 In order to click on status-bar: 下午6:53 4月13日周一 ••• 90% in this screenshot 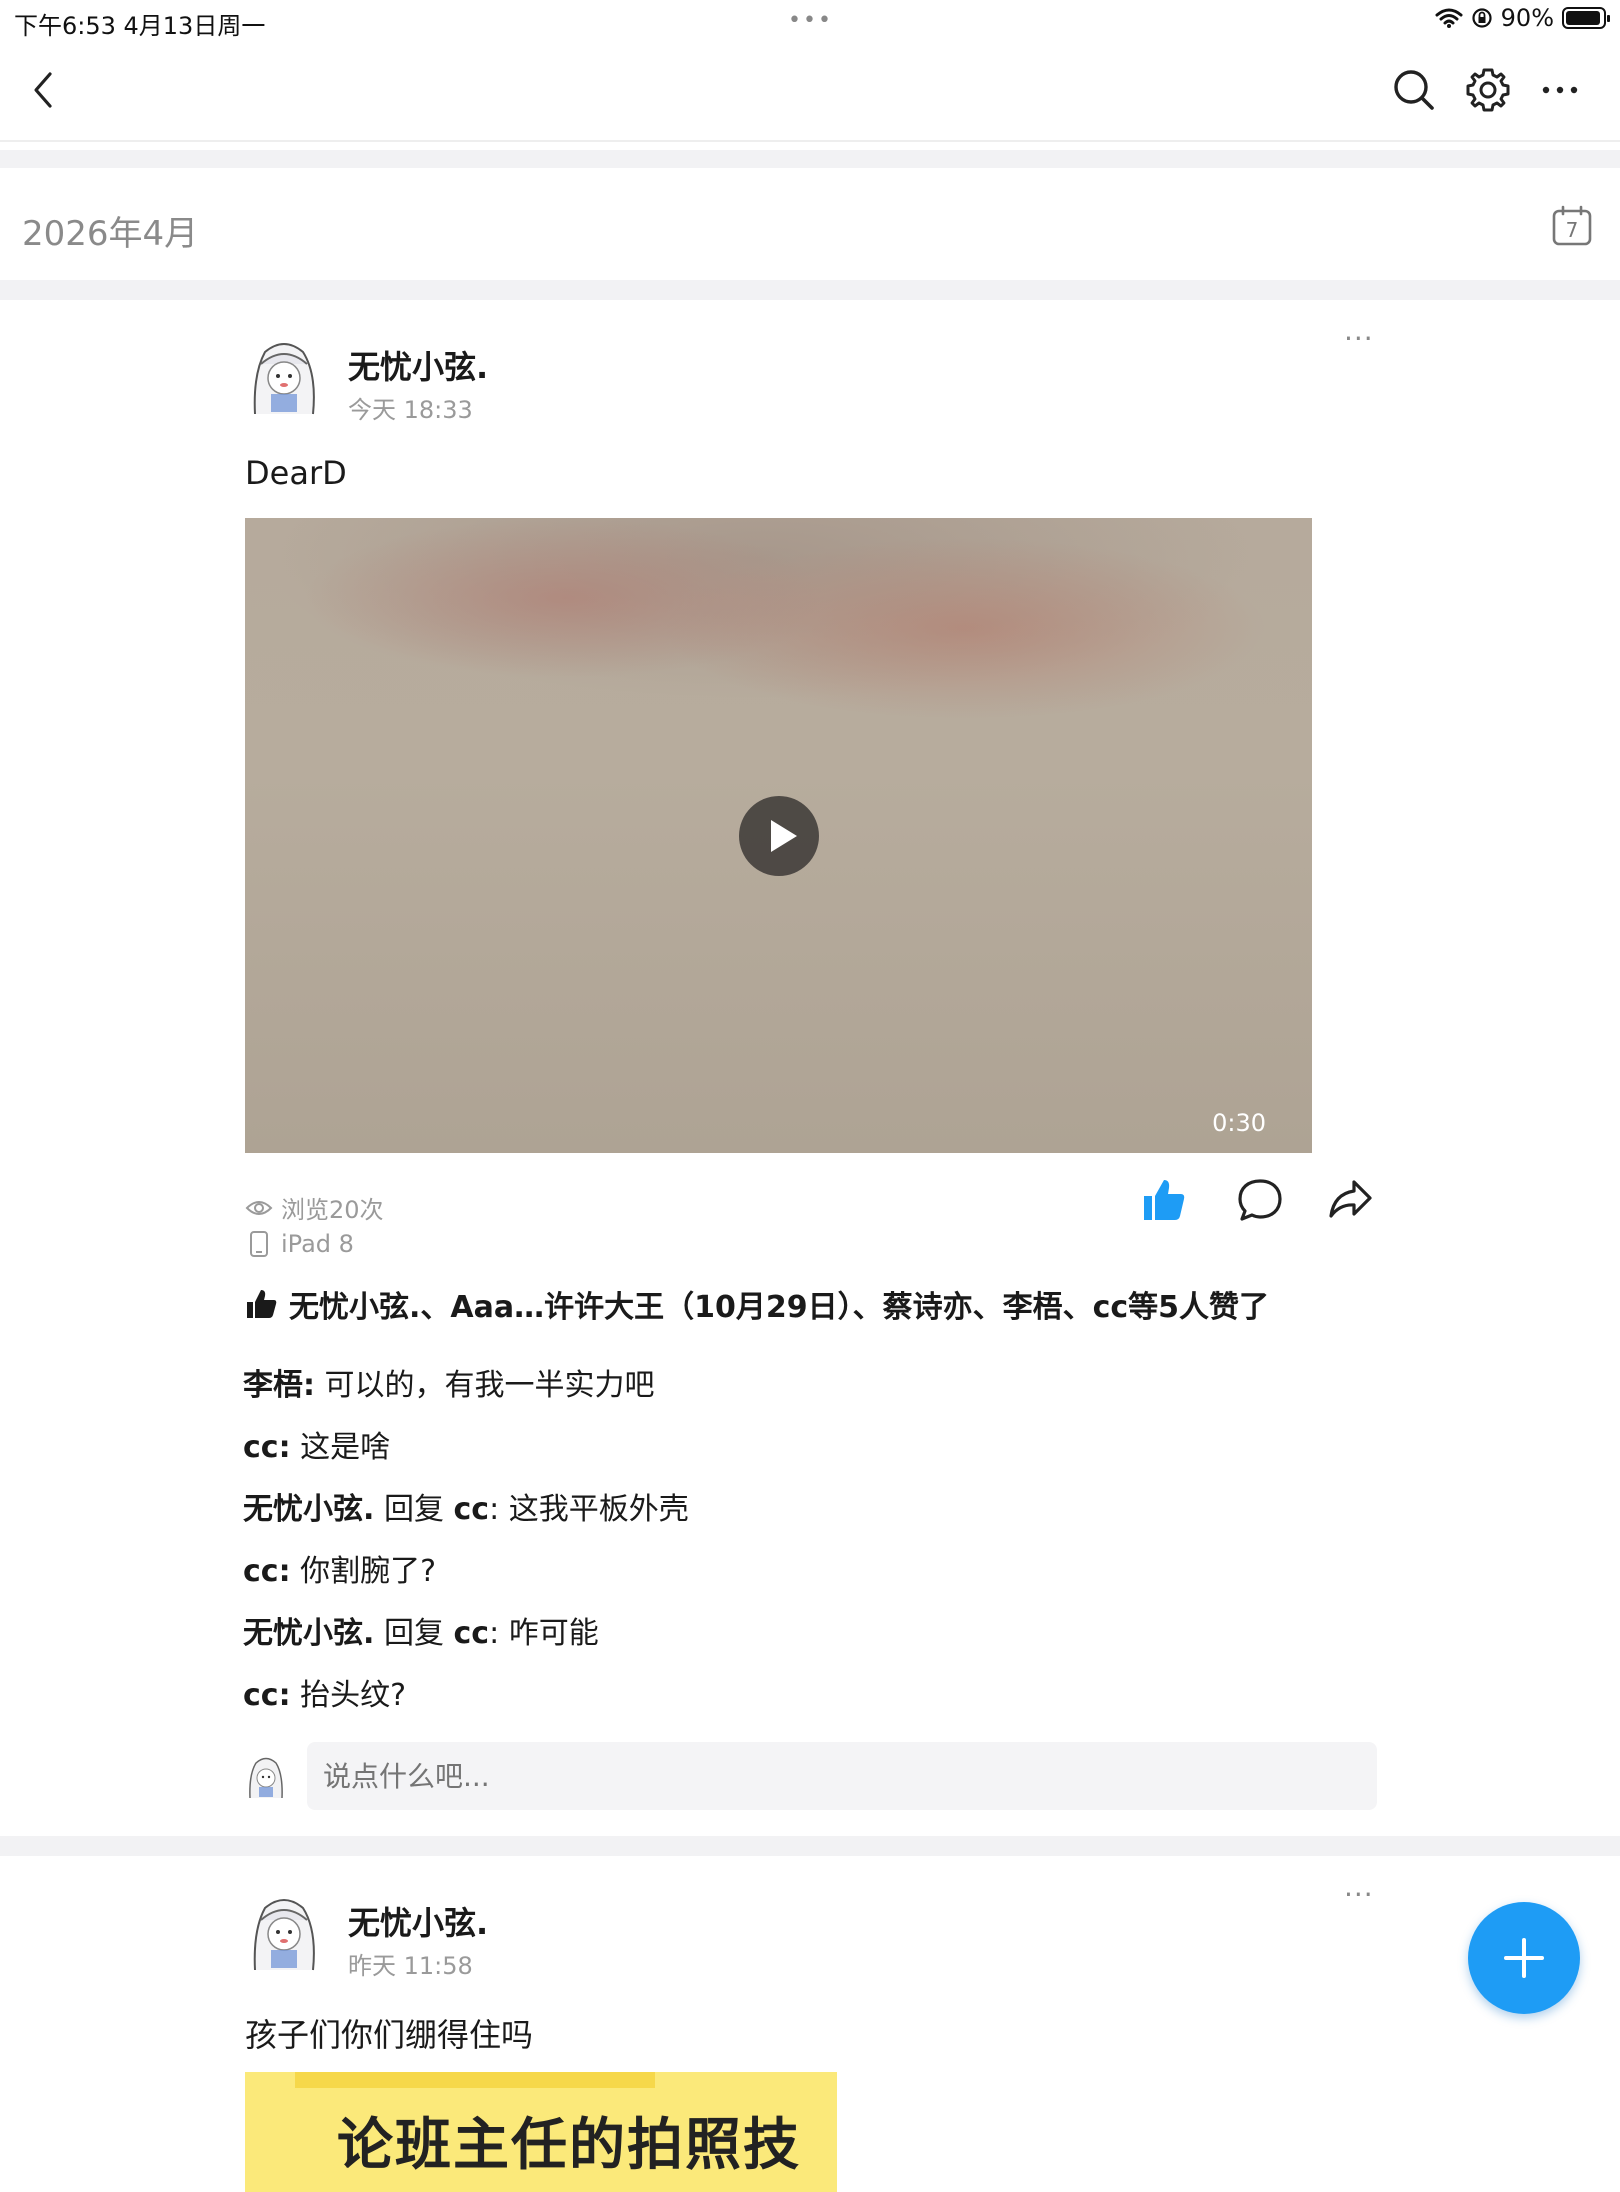, I will do `click(810, 20)`.